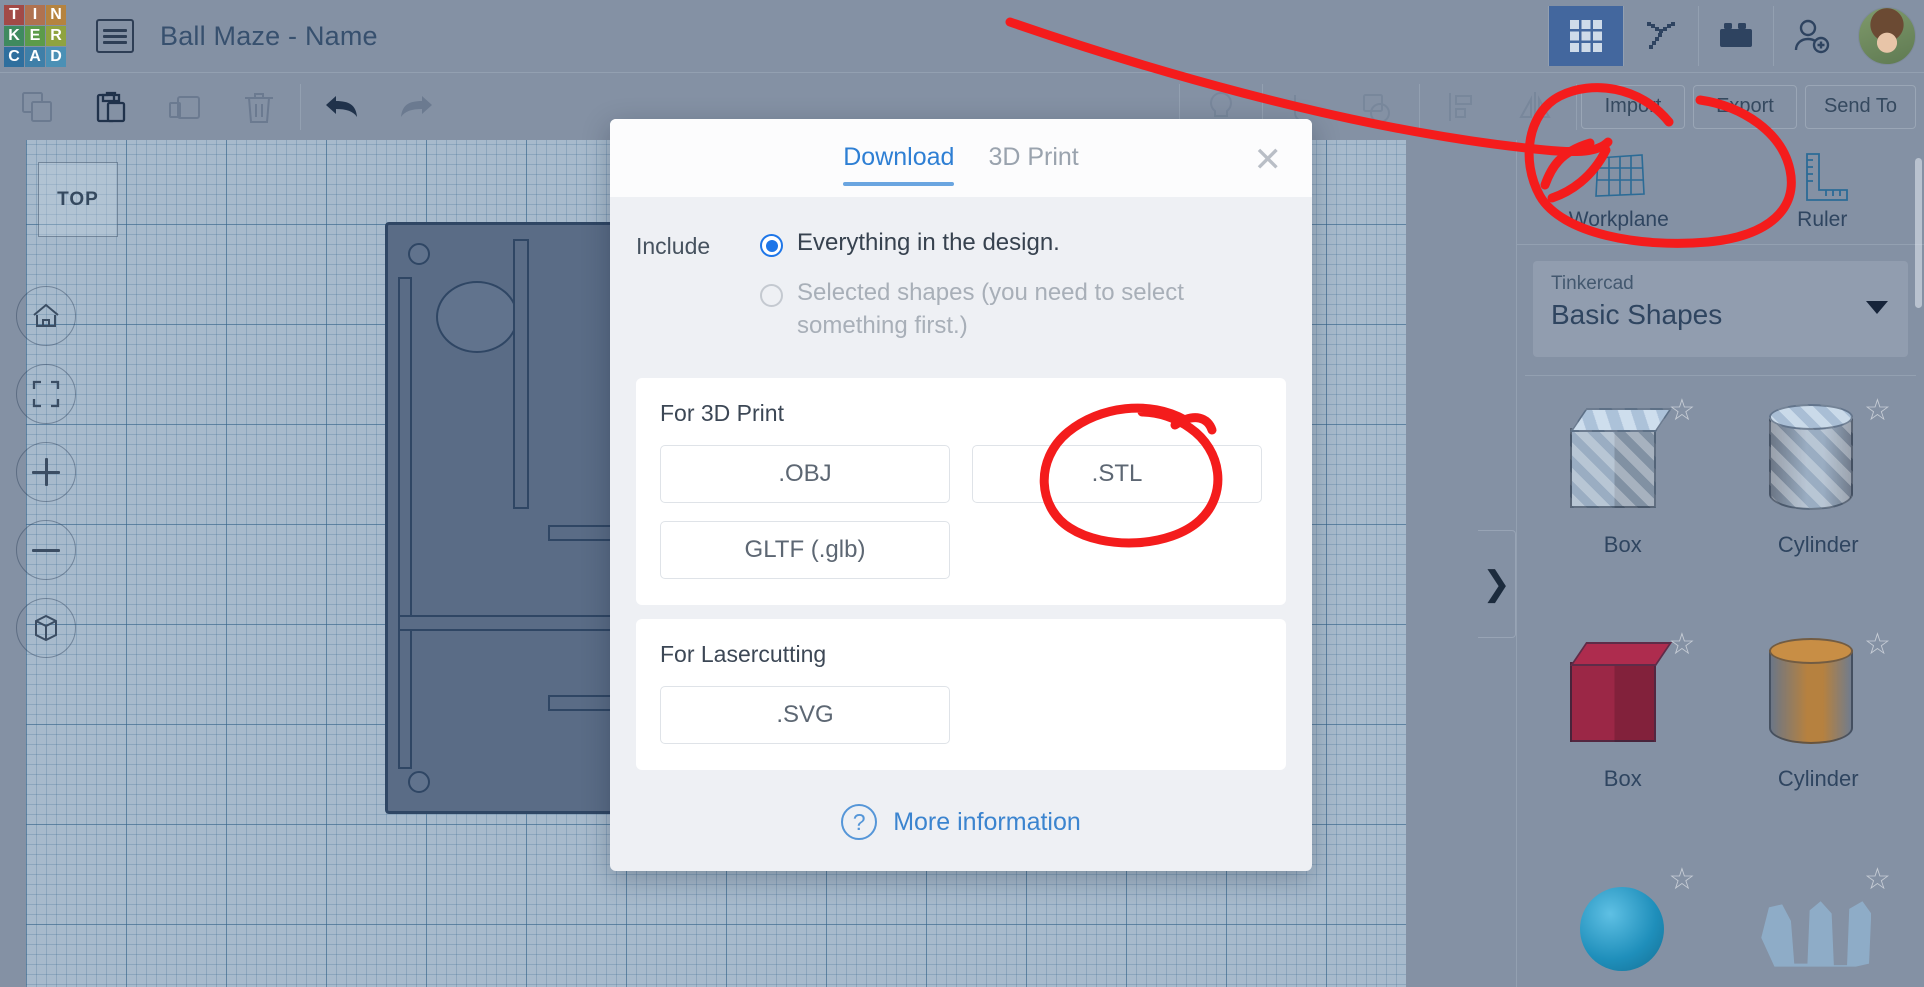 The width and height of the screenshot is (1924, 987). I want to click on radio-icon-unselected, so click(771, 296).